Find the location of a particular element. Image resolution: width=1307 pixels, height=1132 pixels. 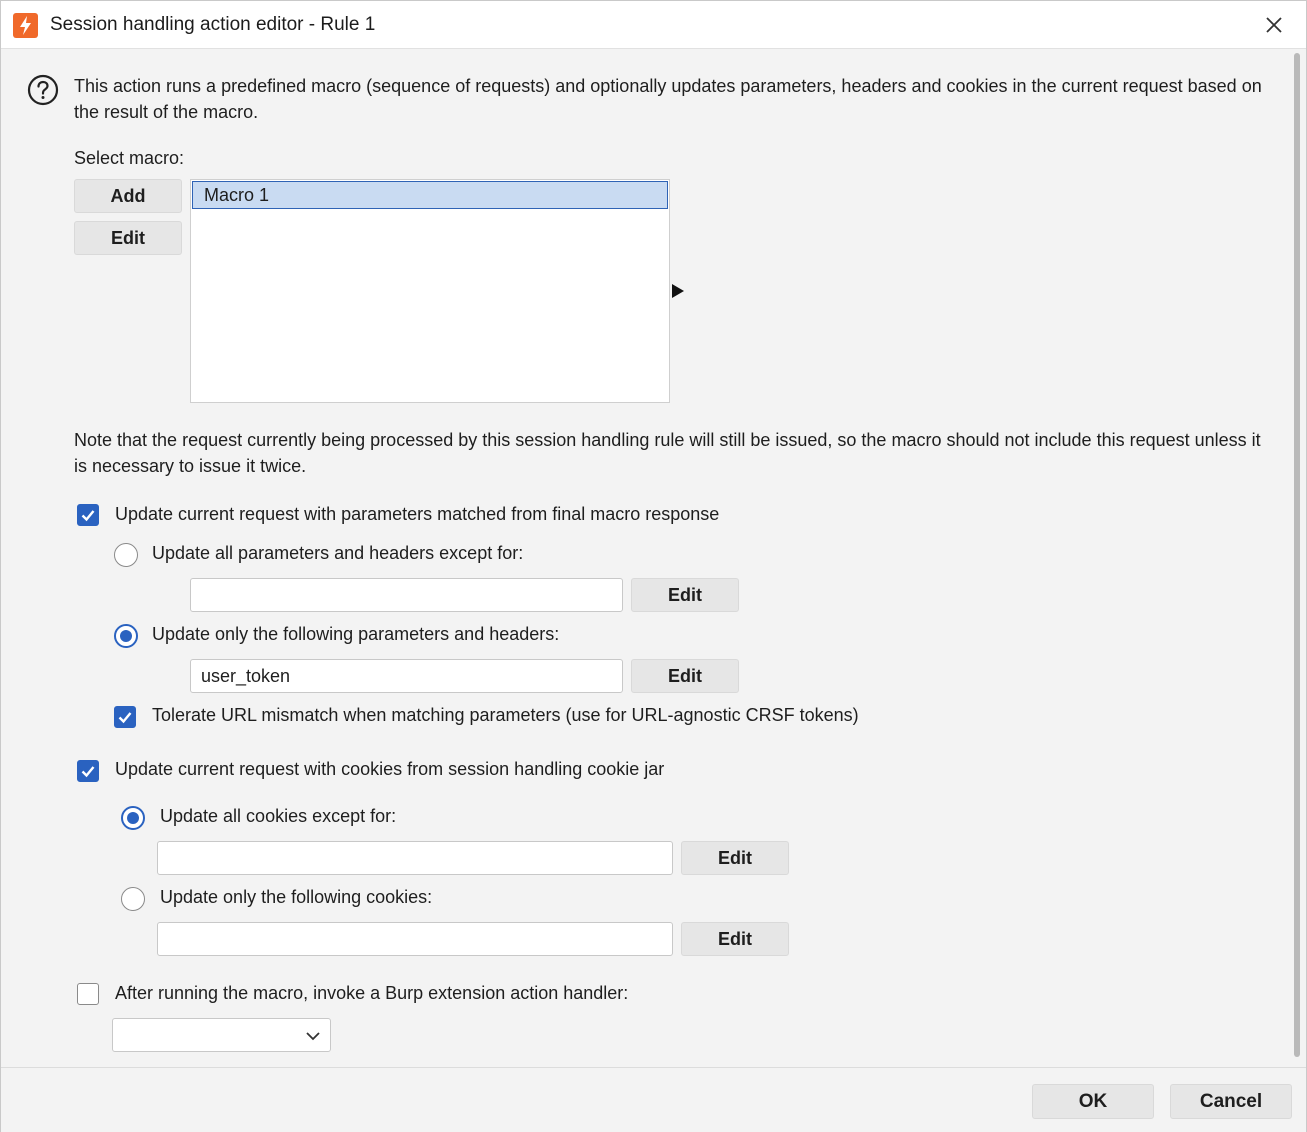

params-only-edit-button: Edit is located at coordinates (685, 676).